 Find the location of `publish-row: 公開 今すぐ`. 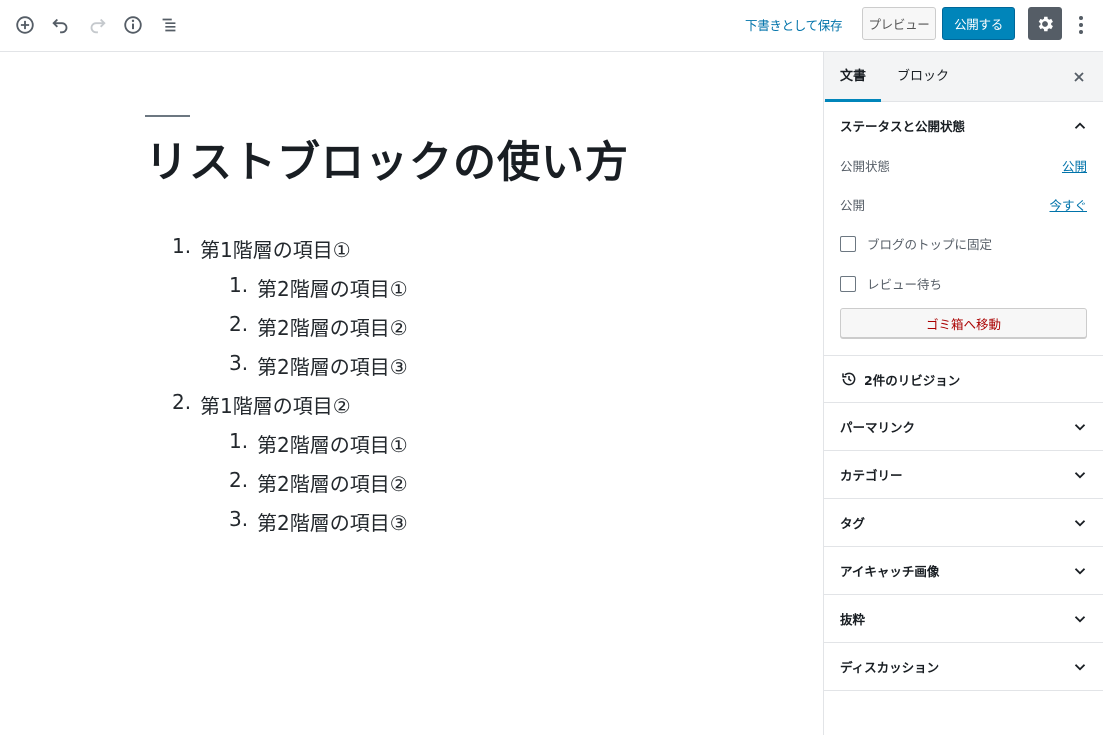

publish-row: 公開 今すぐ is located at coordinates (963, 204).